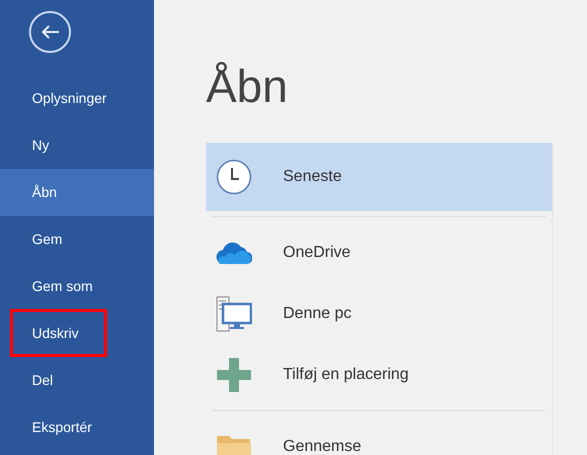 Image resolution: width=587 pixels, height=455 pixels. I want to click on sidebar-item: Gem som, so click(77, 286).